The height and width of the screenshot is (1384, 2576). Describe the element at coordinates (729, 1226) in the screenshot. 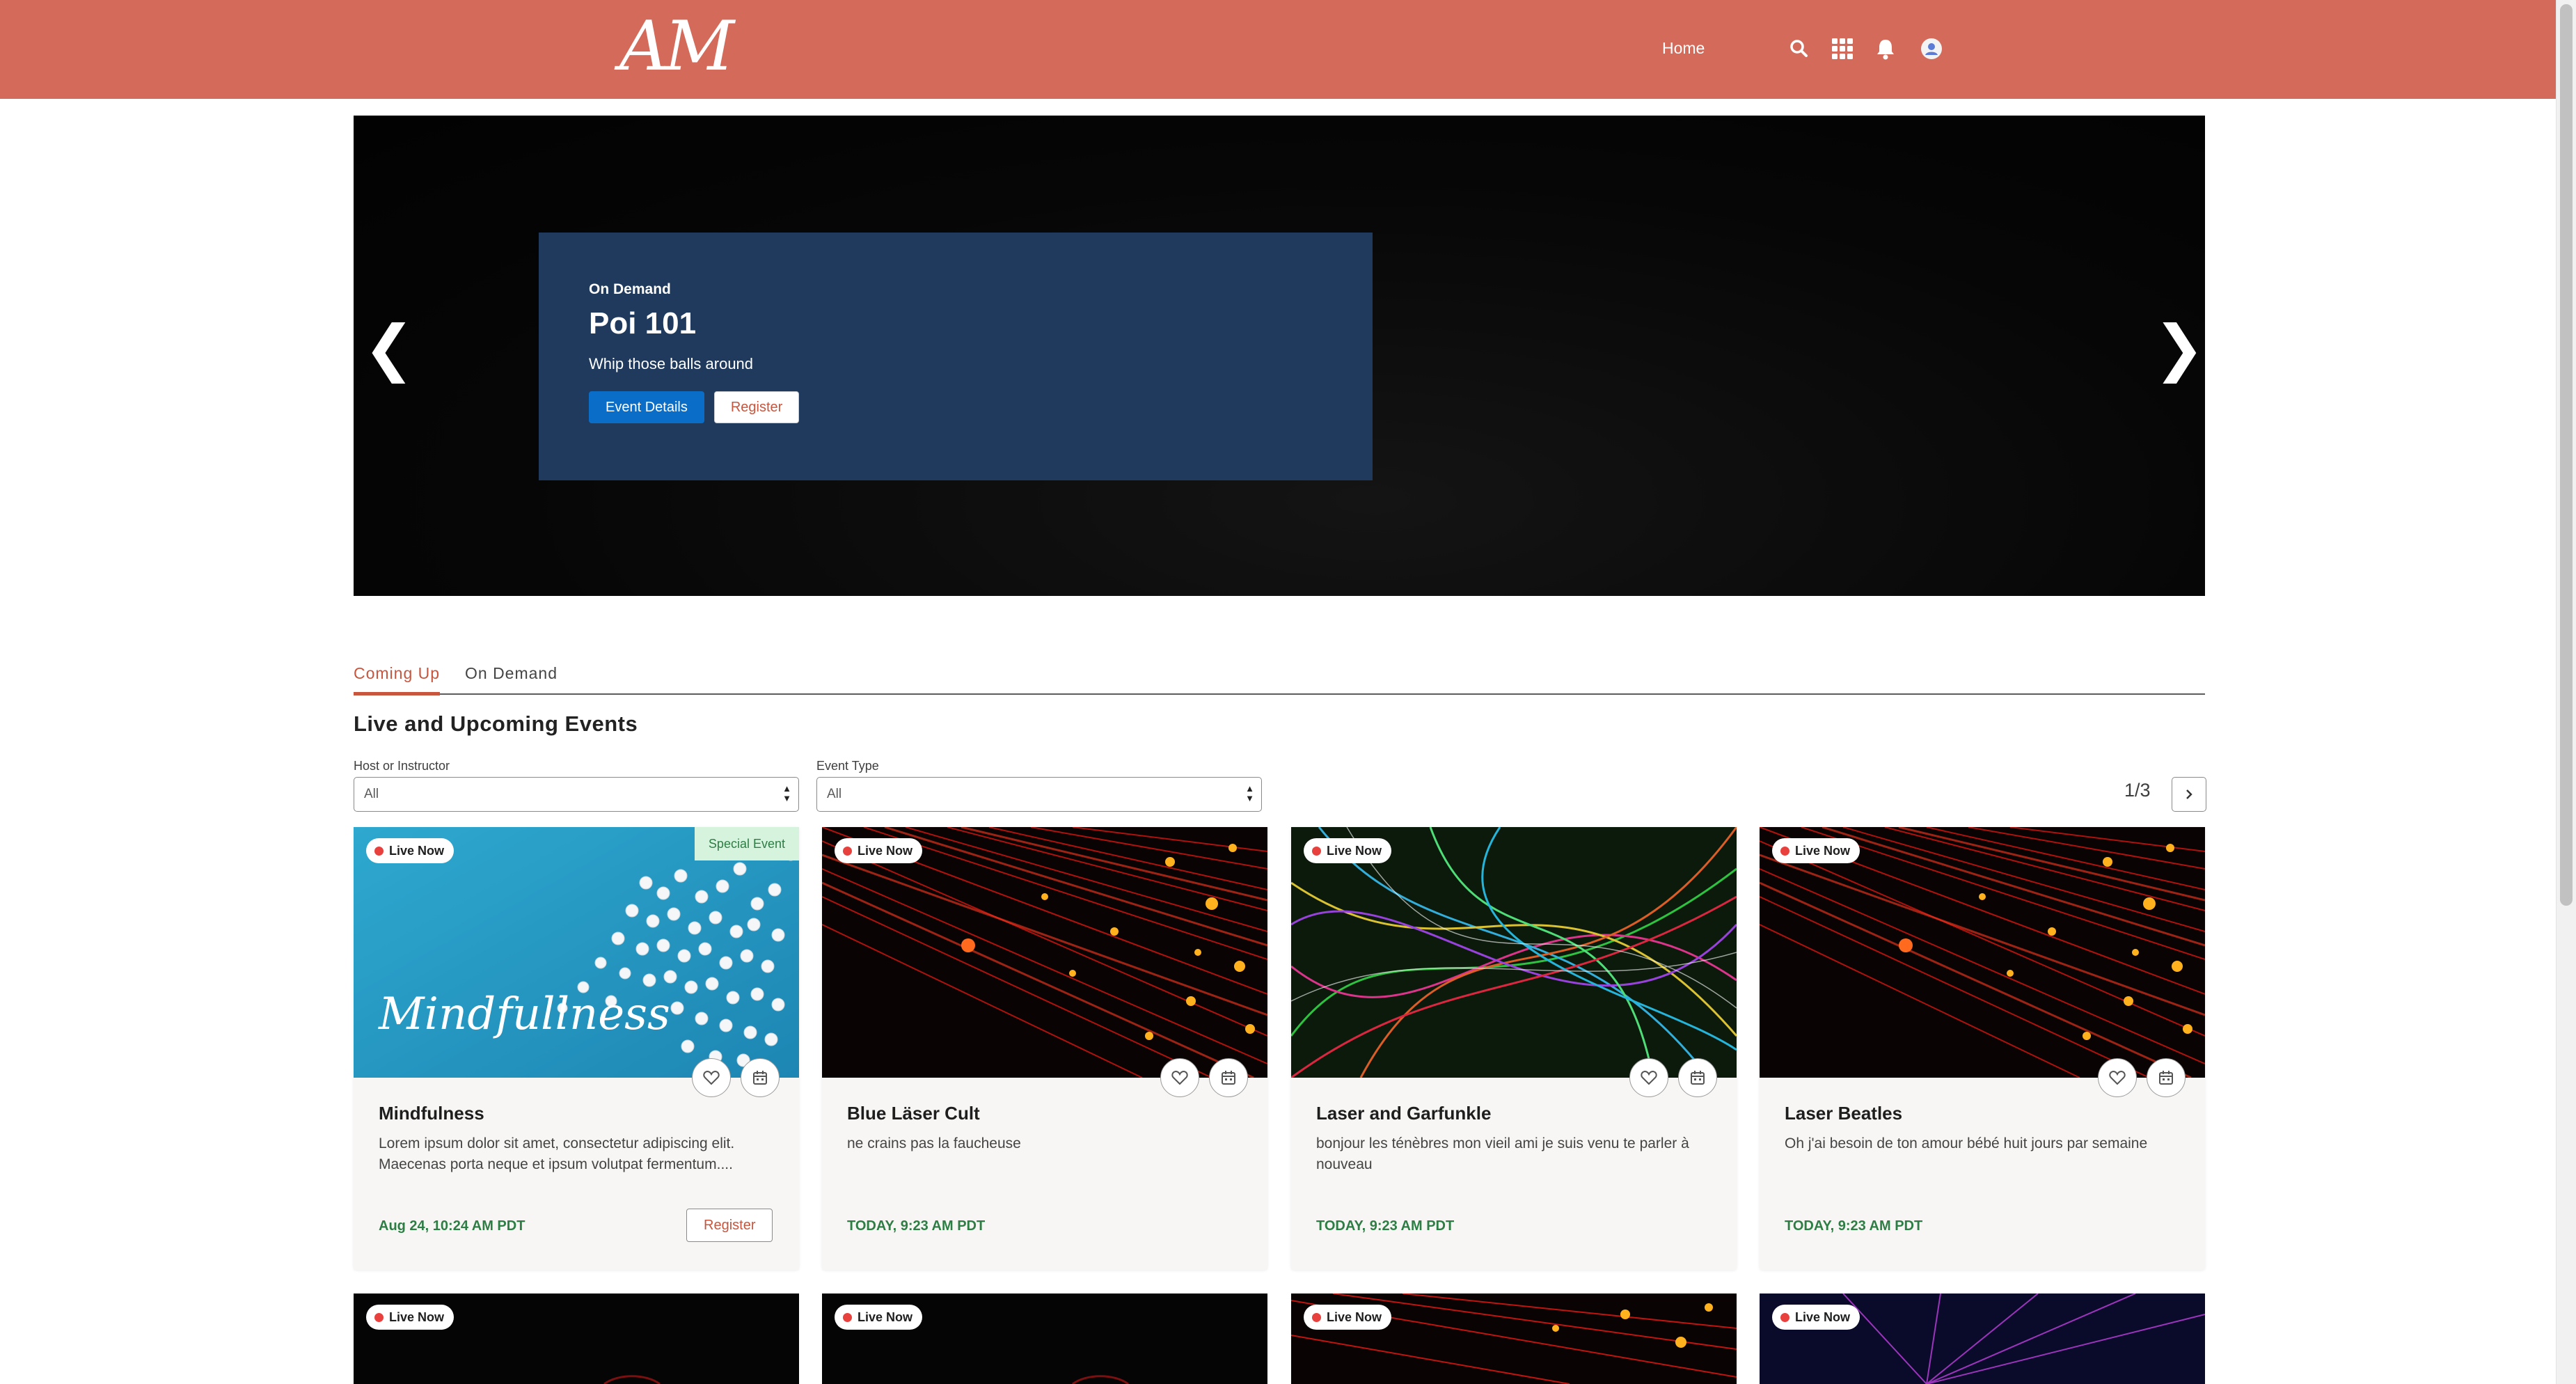

I see `card-register-button: Register` at that location.